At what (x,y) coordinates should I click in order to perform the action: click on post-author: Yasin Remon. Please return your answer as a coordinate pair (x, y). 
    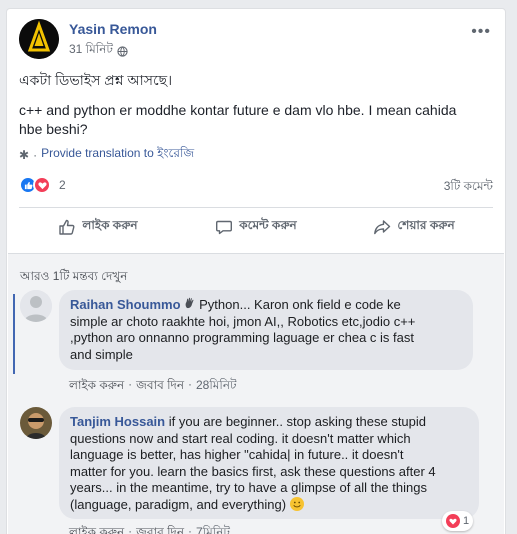
    Looking at the image, I should click on (113, 29).